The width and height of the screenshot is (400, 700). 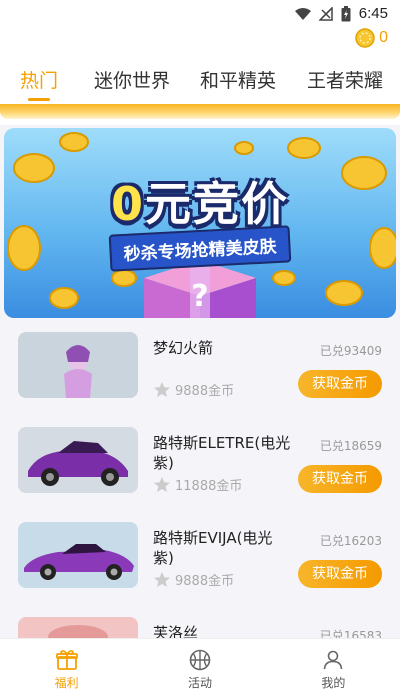 I want to click on header: 0 热门 迷你世界 和平精英 王者荣耀, so click(x=200, y=76).